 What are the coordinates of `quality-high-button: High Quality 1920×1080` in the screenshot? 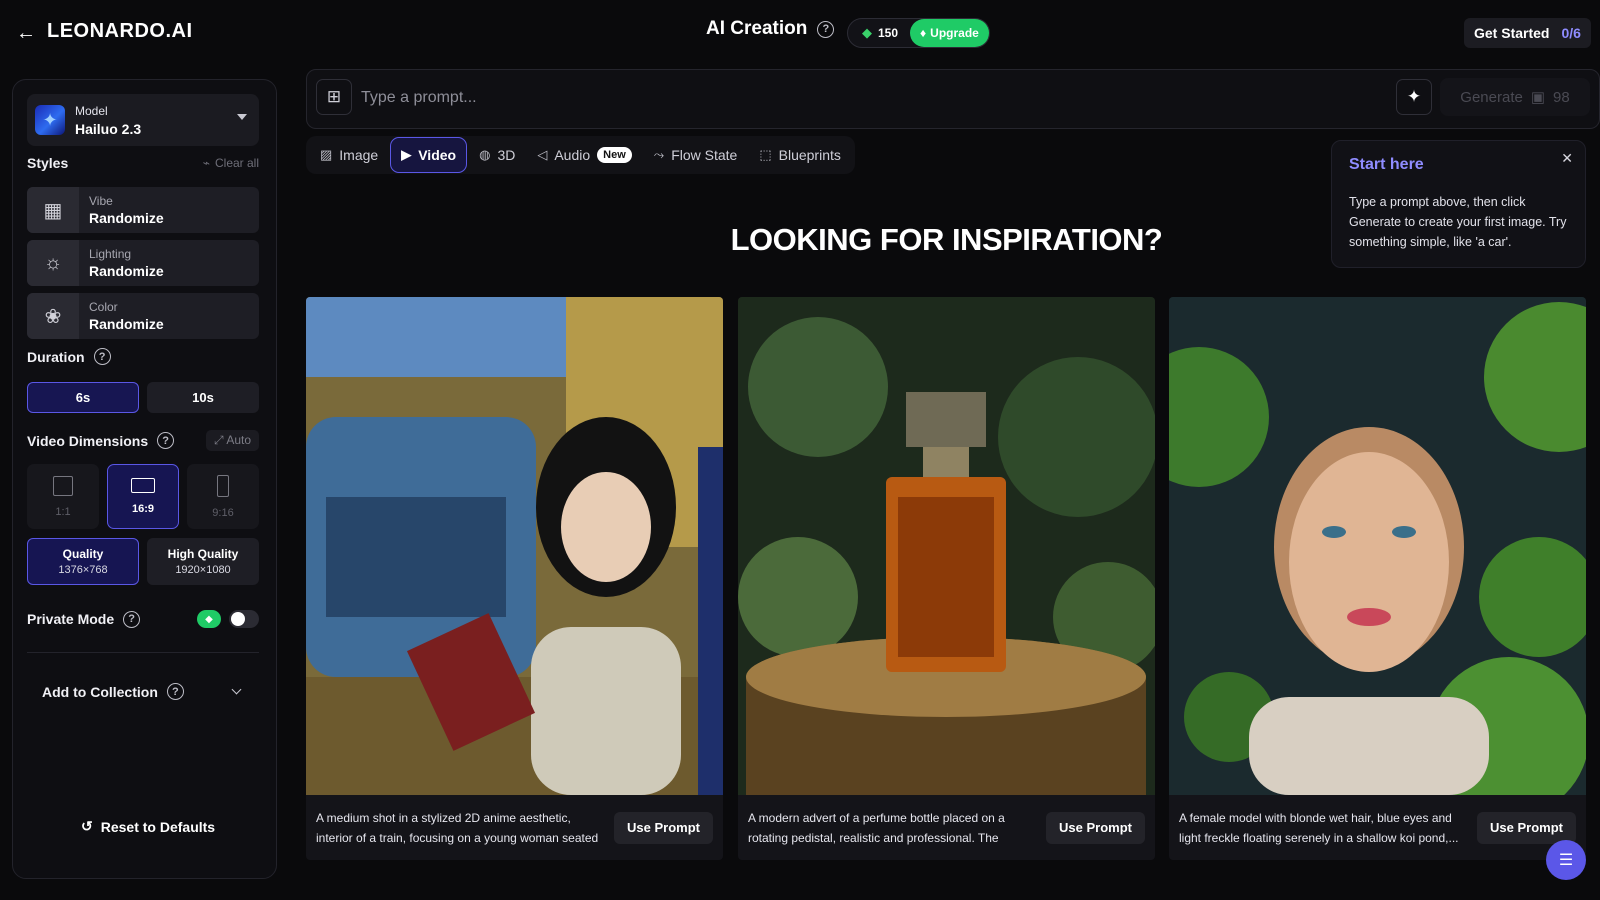 It's located at (203, 561).